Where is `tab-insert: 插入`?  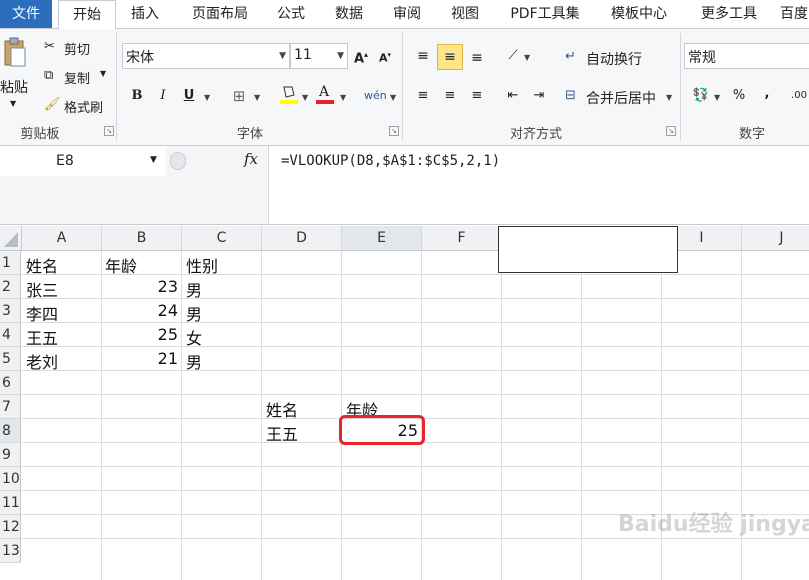 tab-insert: 插入 is located at coordinates (145, 14).